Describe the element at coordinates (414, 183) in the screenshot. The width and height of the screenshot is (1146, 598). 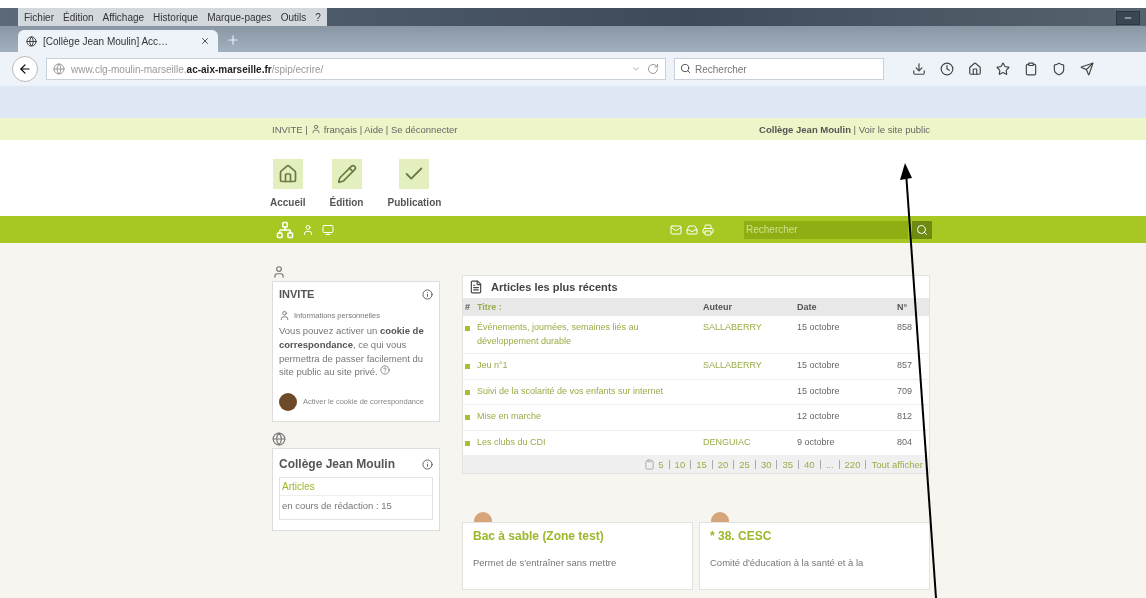
I see `nav-item: Publication` at that location.